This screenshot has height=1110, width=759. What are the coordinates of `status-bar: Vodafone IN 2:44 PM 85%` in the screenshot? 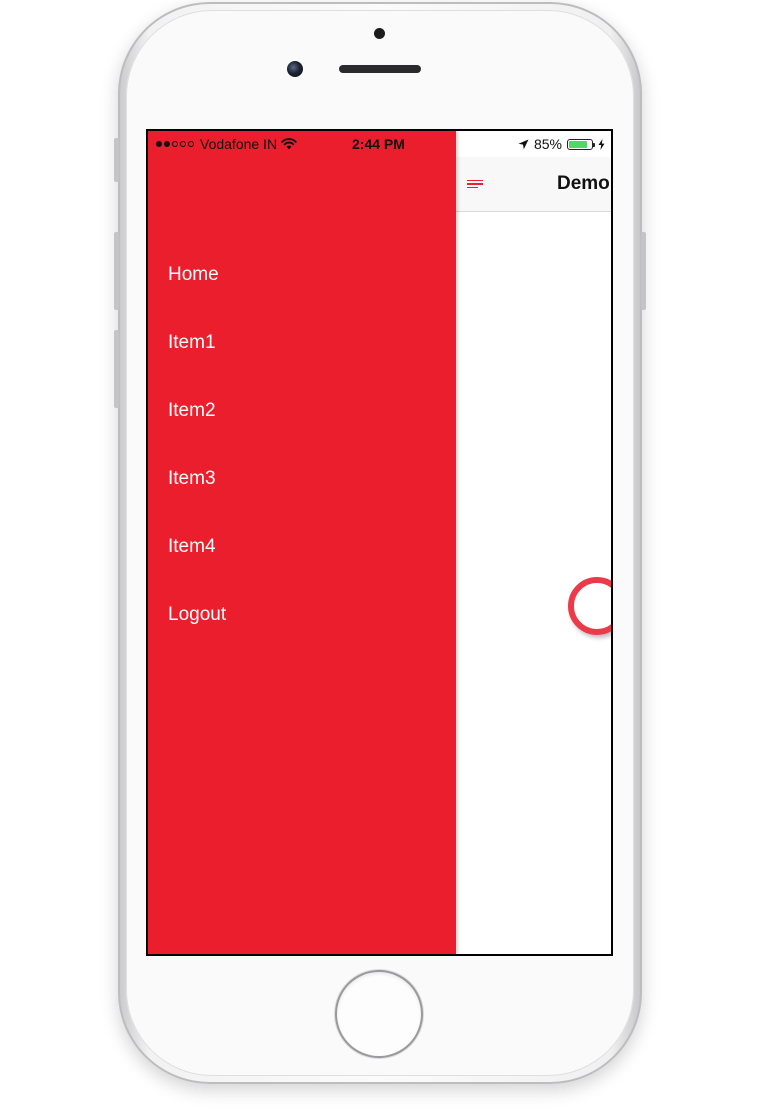 It's located at (379, 144).